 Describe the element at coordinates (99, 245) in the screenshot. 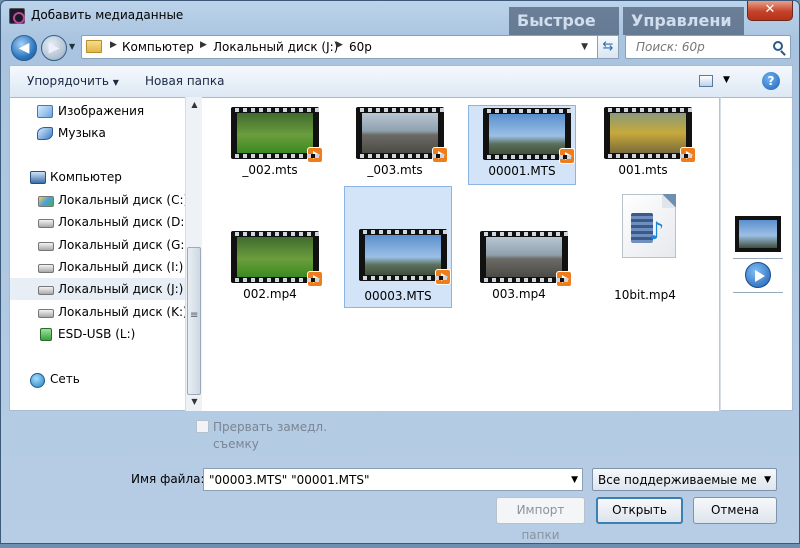

I see `sidebar-item-disk-g: Локальный диск (G:)` at that location.